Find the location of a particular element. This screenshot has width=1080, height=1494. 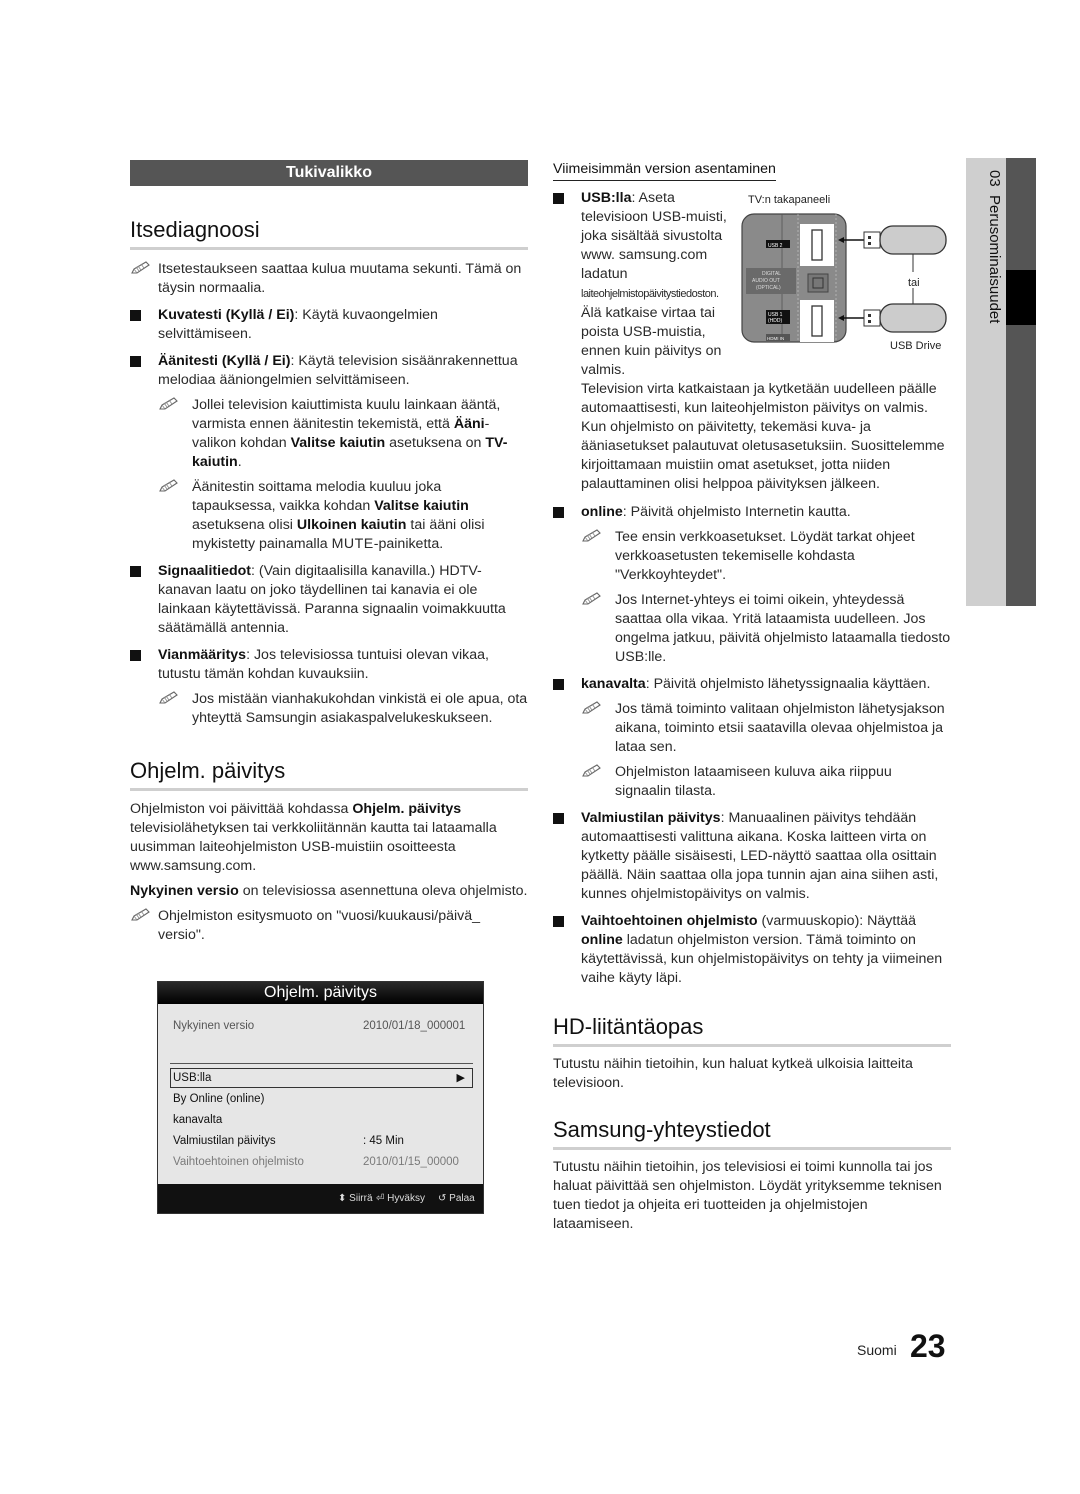

up-down-icon: ⬍ is located at coordinates (342, 1198).